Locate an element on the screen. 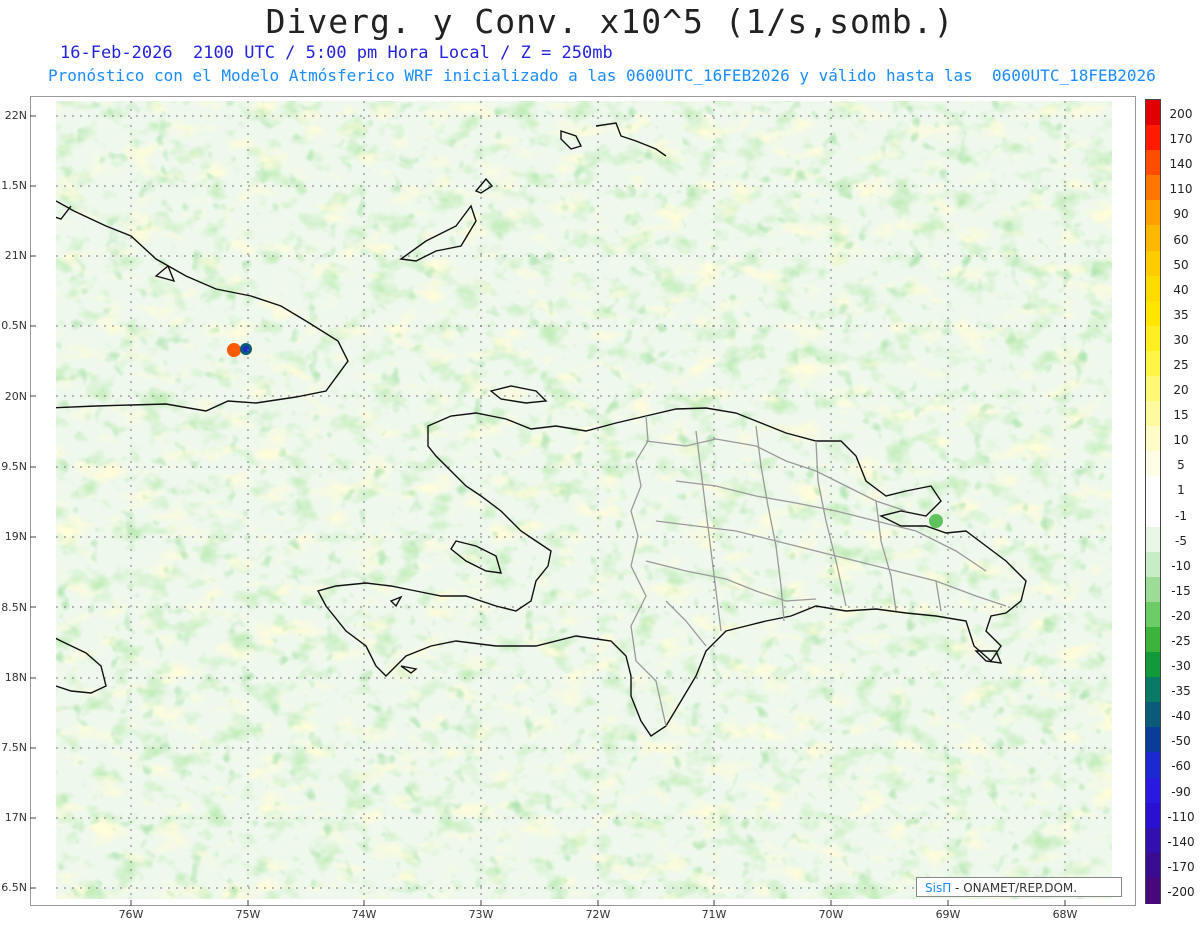 This screenshot has width=1200, height=927. lat-label: 0.5N is located at coordinates (14, 325).